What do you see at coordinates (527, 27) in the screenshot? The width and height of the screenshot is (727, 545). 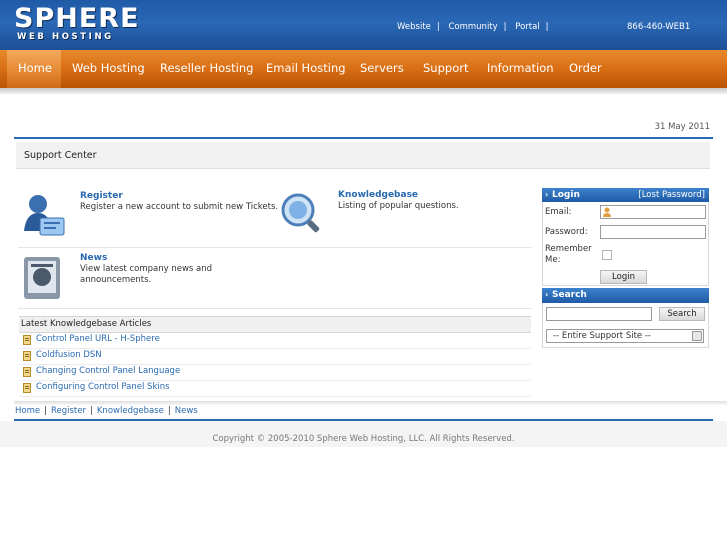 I see `top-link-portal: Portal` at bounding box center [527, 27].